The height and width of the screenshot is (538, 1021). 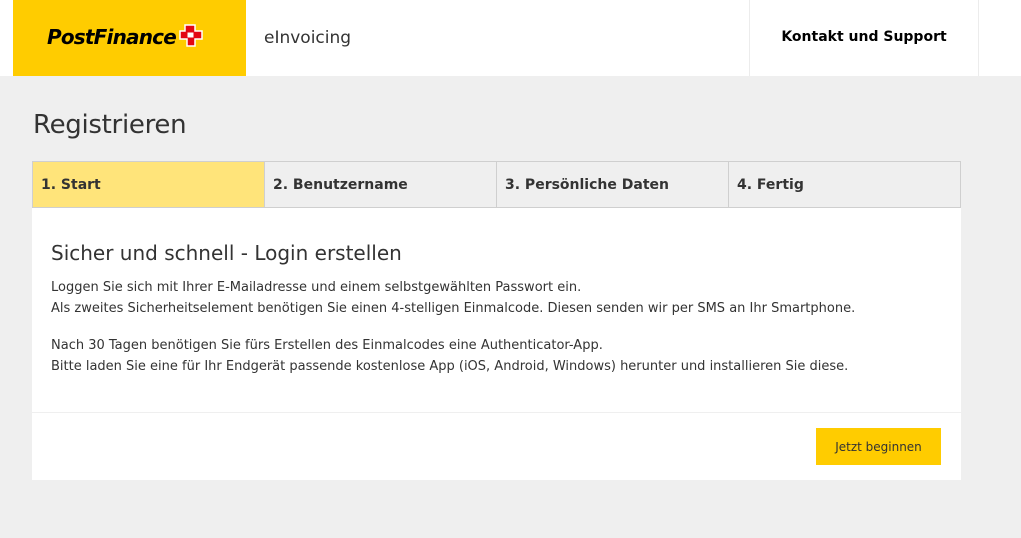 I want to click on postfinance-logo: PostFinance, so click(x=126, y=37).